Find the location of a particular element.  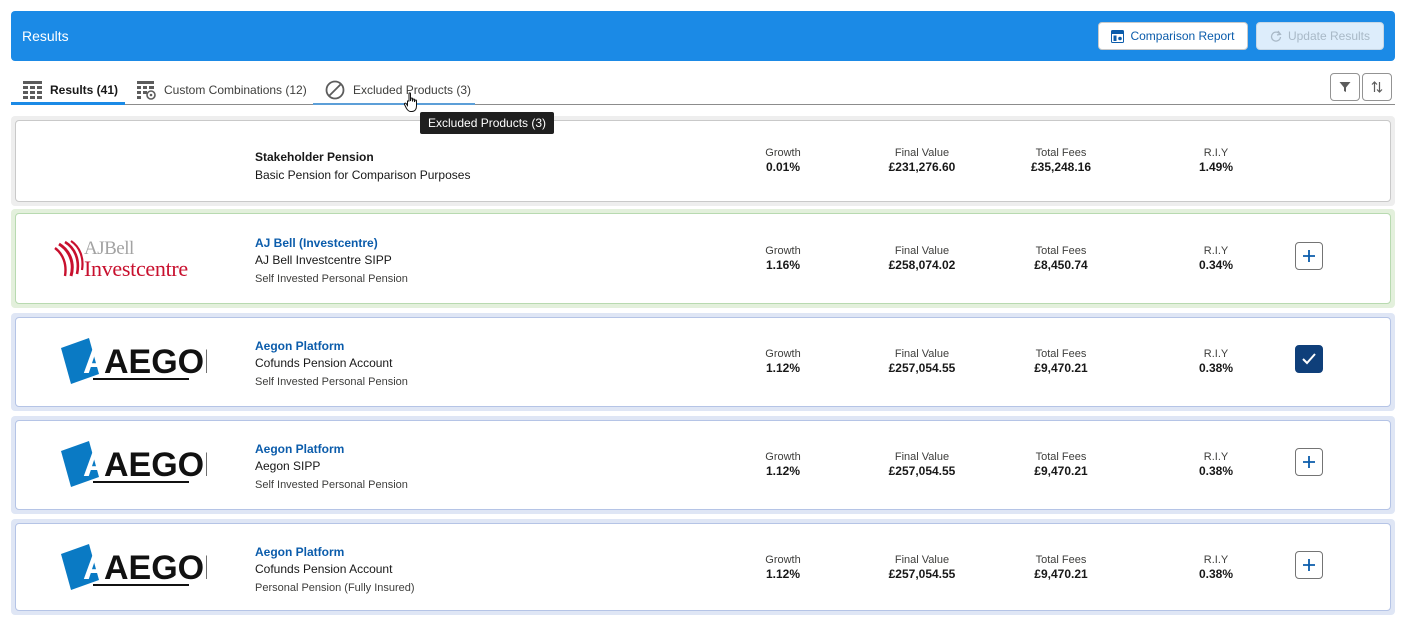

product-type: Personal Pension (Fully Insured) is located at coordinates (335, 588).